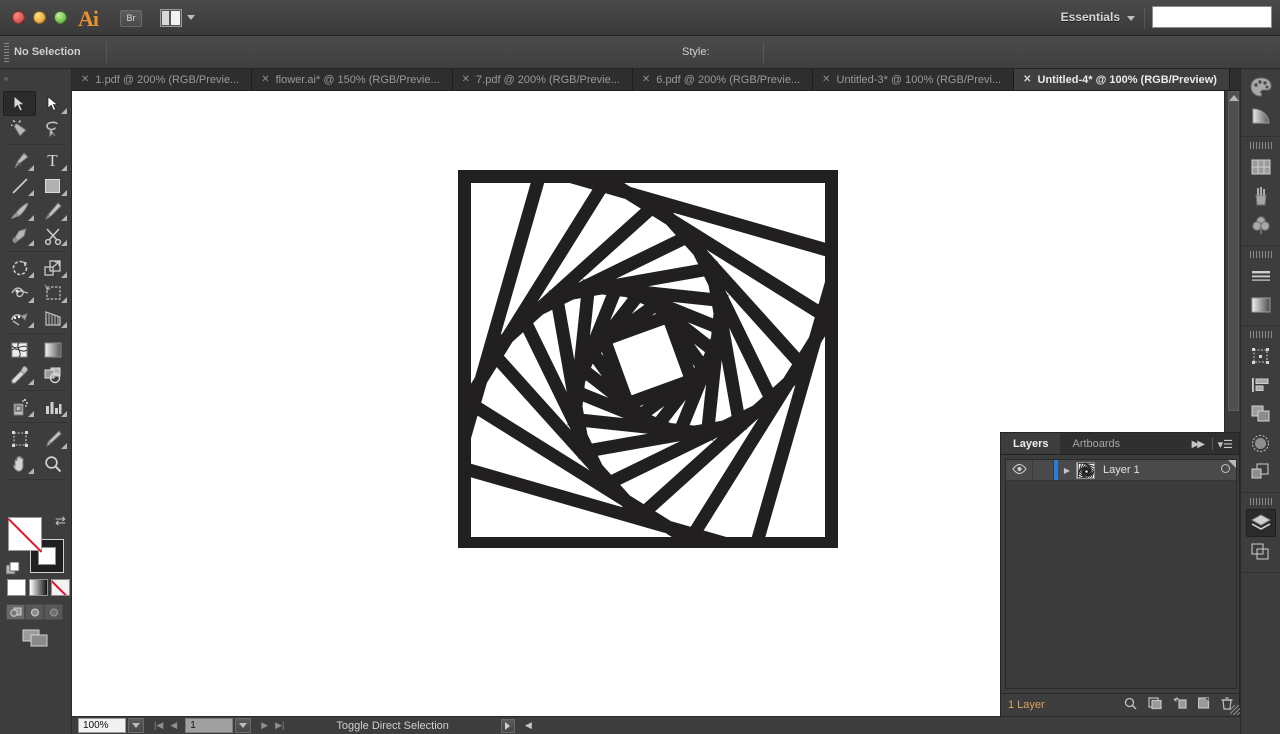 The image size is (1280, 734). Describe the element at coordinates (1130, 705) in the screenshot. I see `locate-object-icon` at that location.